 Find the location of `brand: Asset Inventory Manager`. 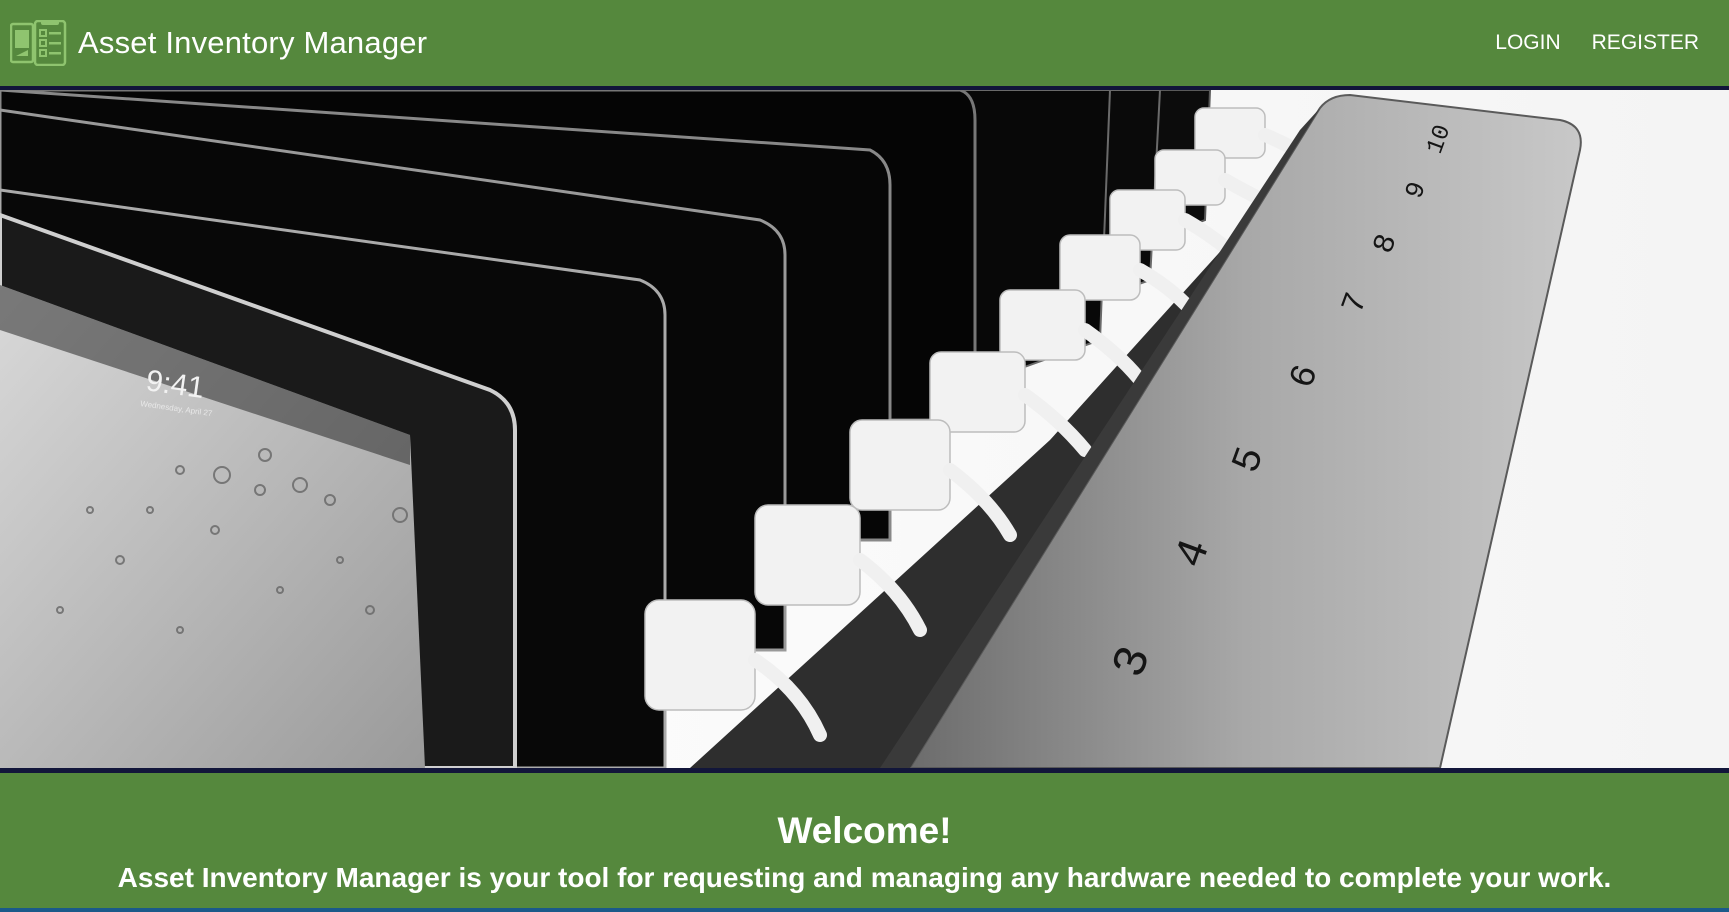

brand: Asset Inventory Manager is located at coordinates (218, 43).